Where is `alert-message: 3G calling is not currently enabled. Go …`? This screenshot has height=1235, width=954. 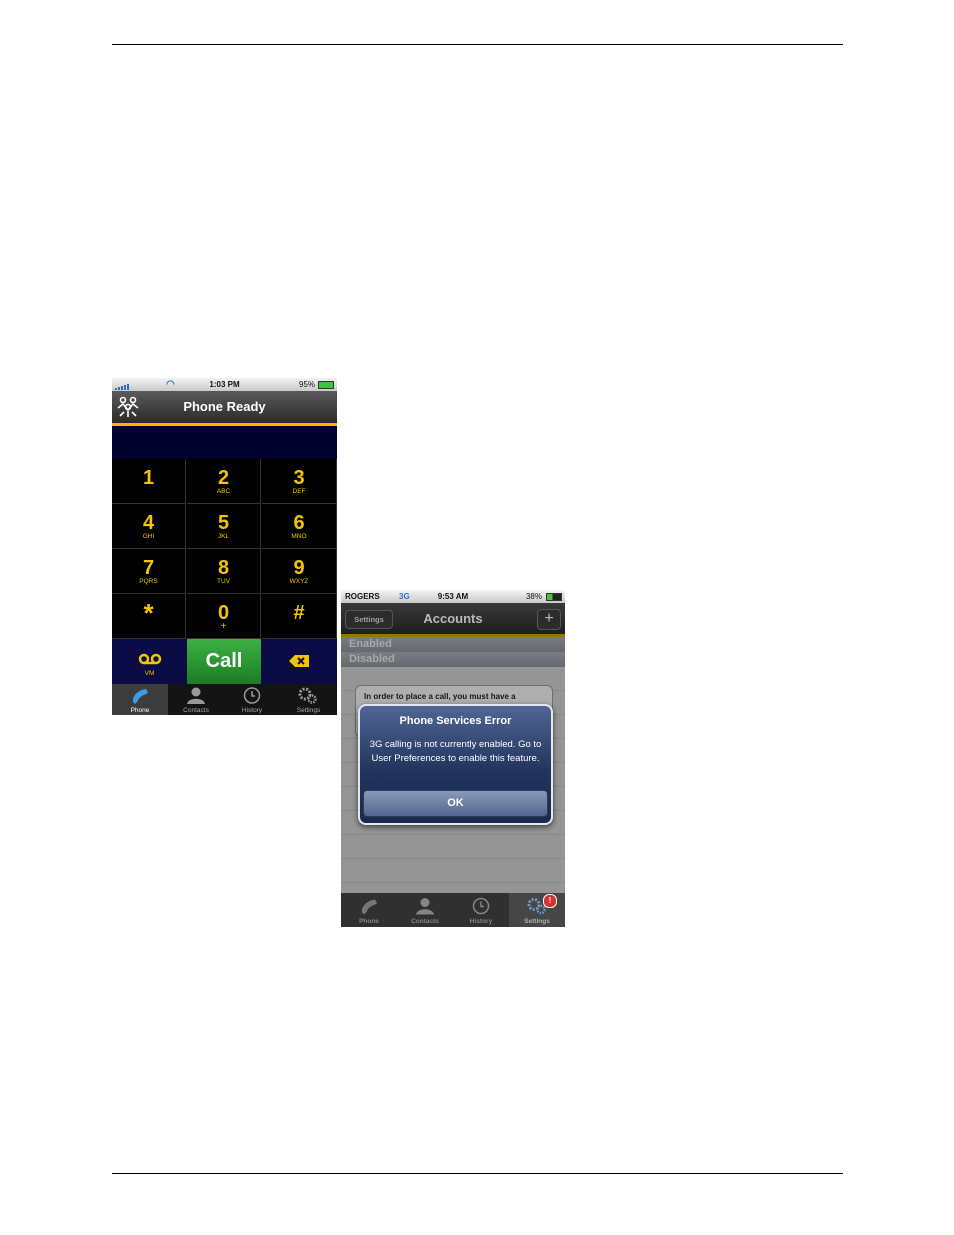 alert-message: 3G calling is not currently enabled. Go … is located at coordinates (455, 751).